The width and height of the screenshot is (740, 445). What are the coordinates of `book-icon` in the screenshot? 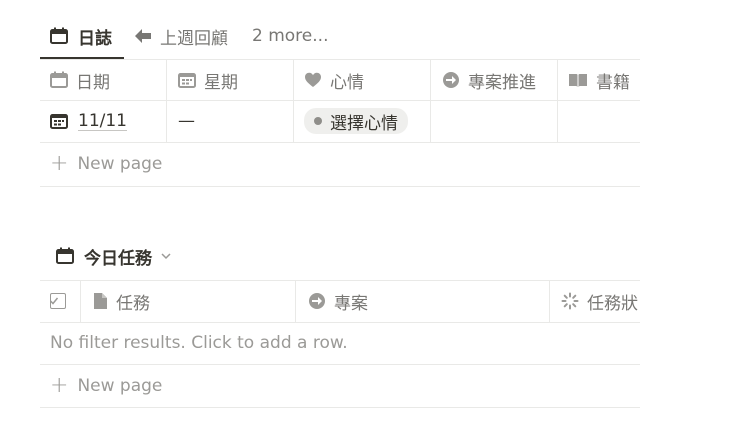 It's located at (578, 80).